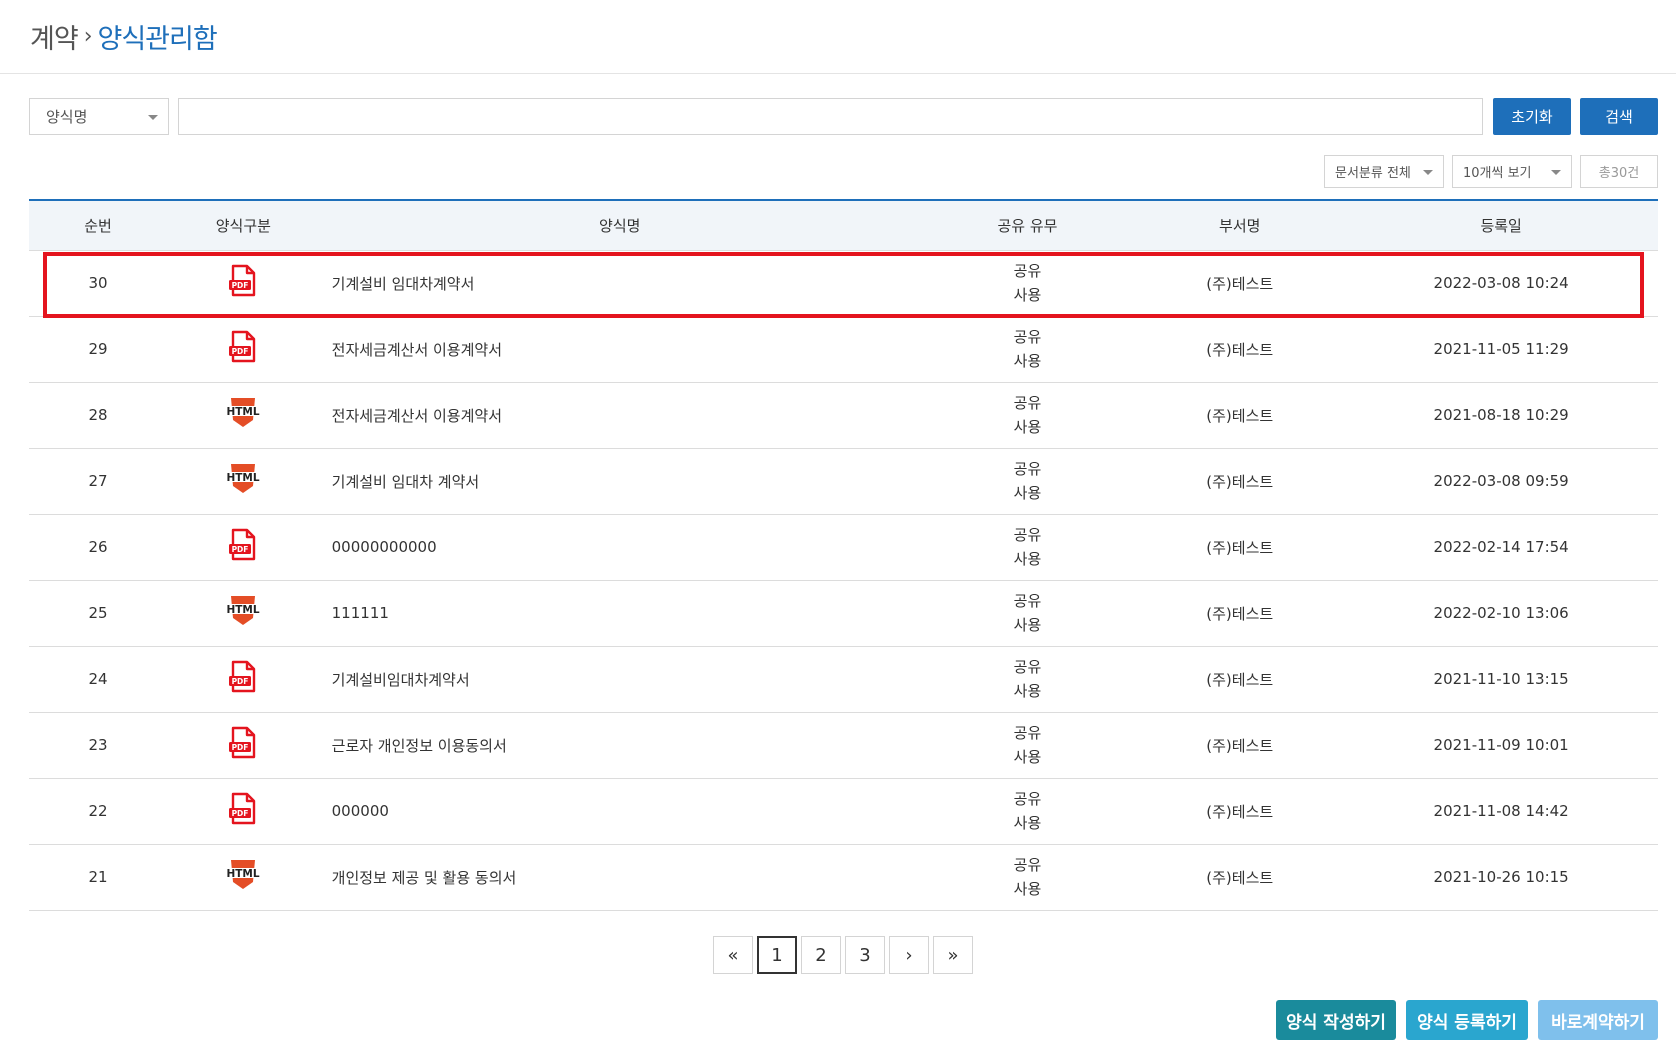 This screenshot has width=1676, height=1058. Describe the element at coordinates (1373, 173) in the screenshot. I see `category-select-label: 문서분류 전체` at that location.